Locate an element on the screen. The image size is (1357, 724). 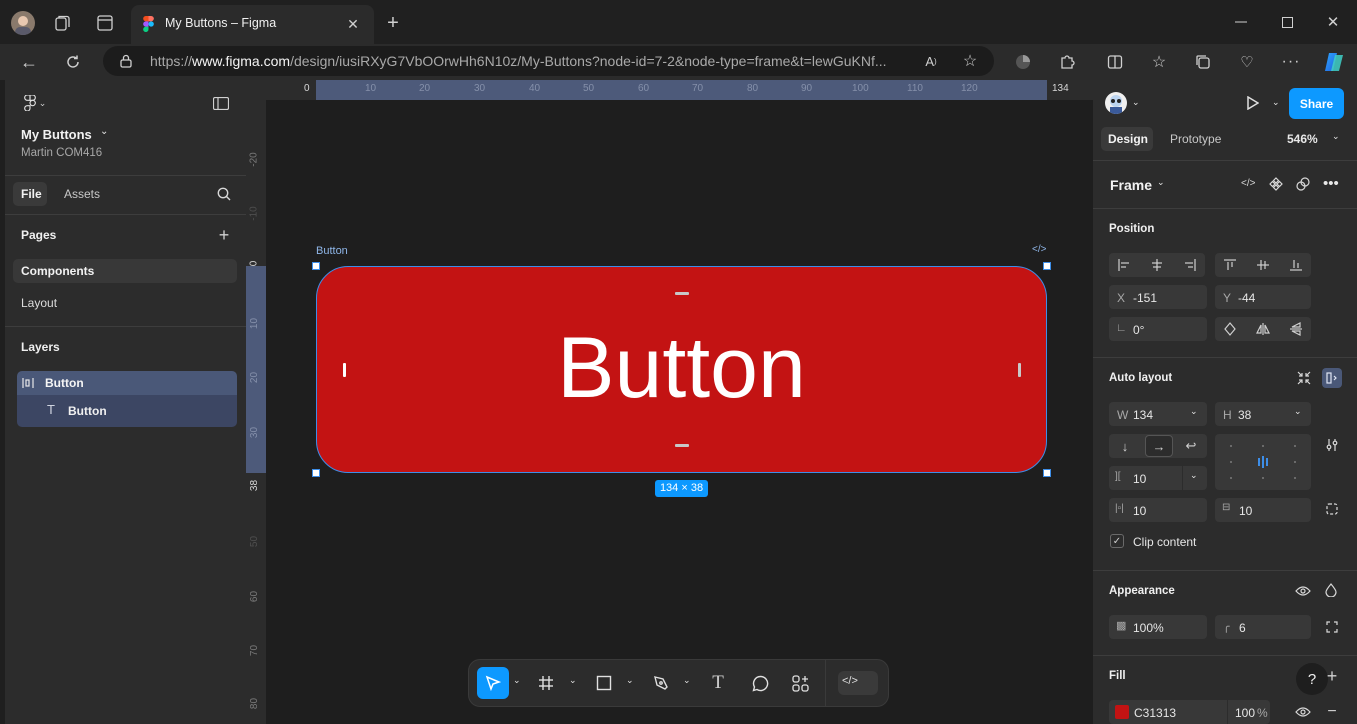
align-bottom-icon is located at coordinates (1296, 265).